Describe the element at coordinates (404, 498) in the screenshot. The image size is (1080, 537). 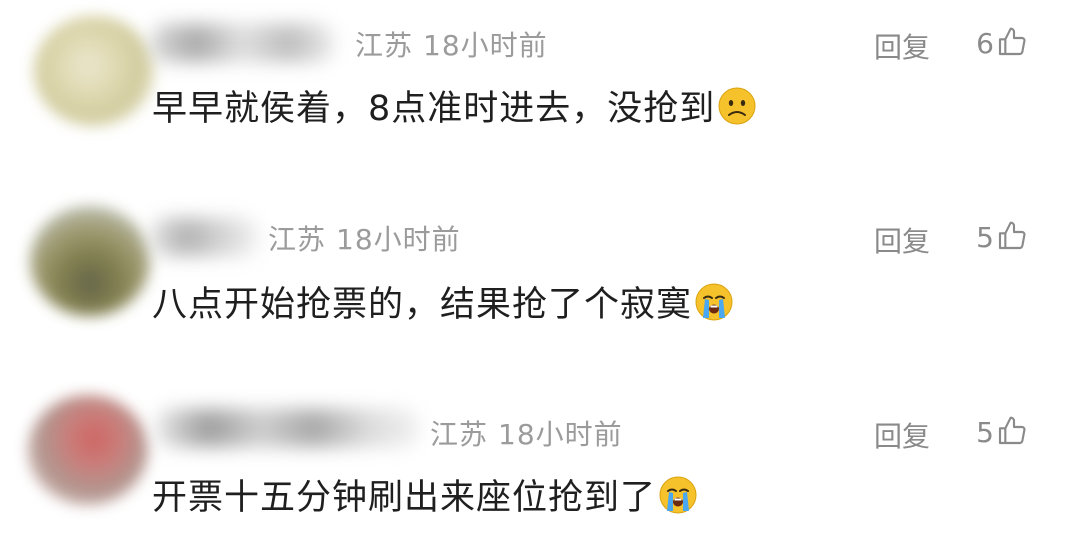
I see `comment-text: 开票十五分钟刷出来座位抢到了` at that location.